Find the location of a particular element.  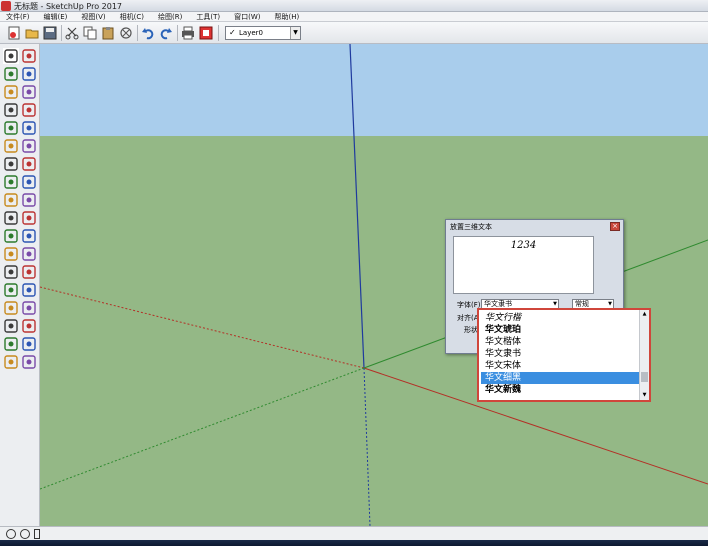

erase-icon is located at coordinates (126, 33).